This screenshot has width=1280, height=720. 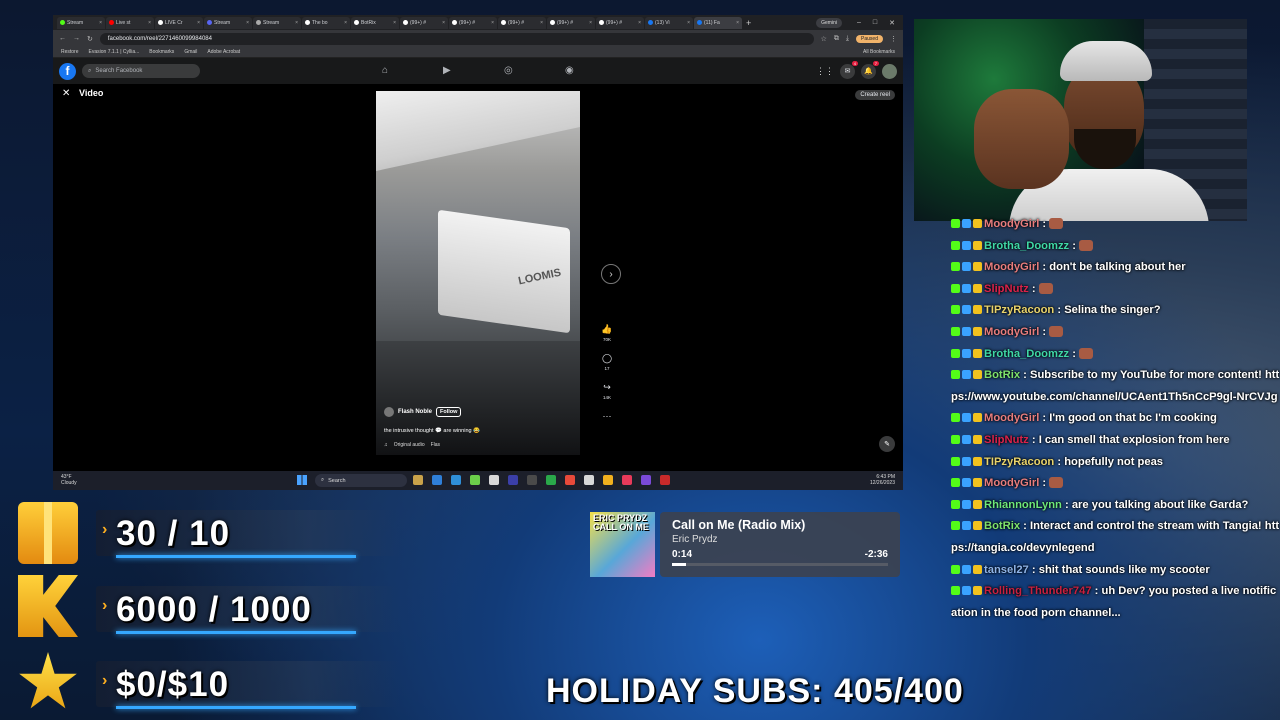 I want to click on chat-username: BotRix, so click(x=1002, y=526).